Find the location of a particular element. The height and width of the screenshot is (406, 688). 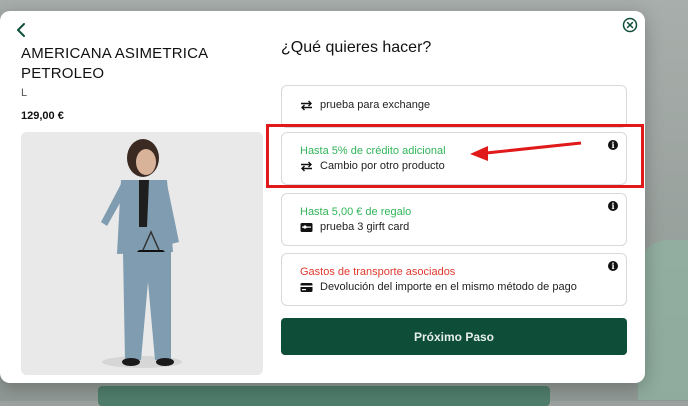

background-button is located at coordinates (324, 396).